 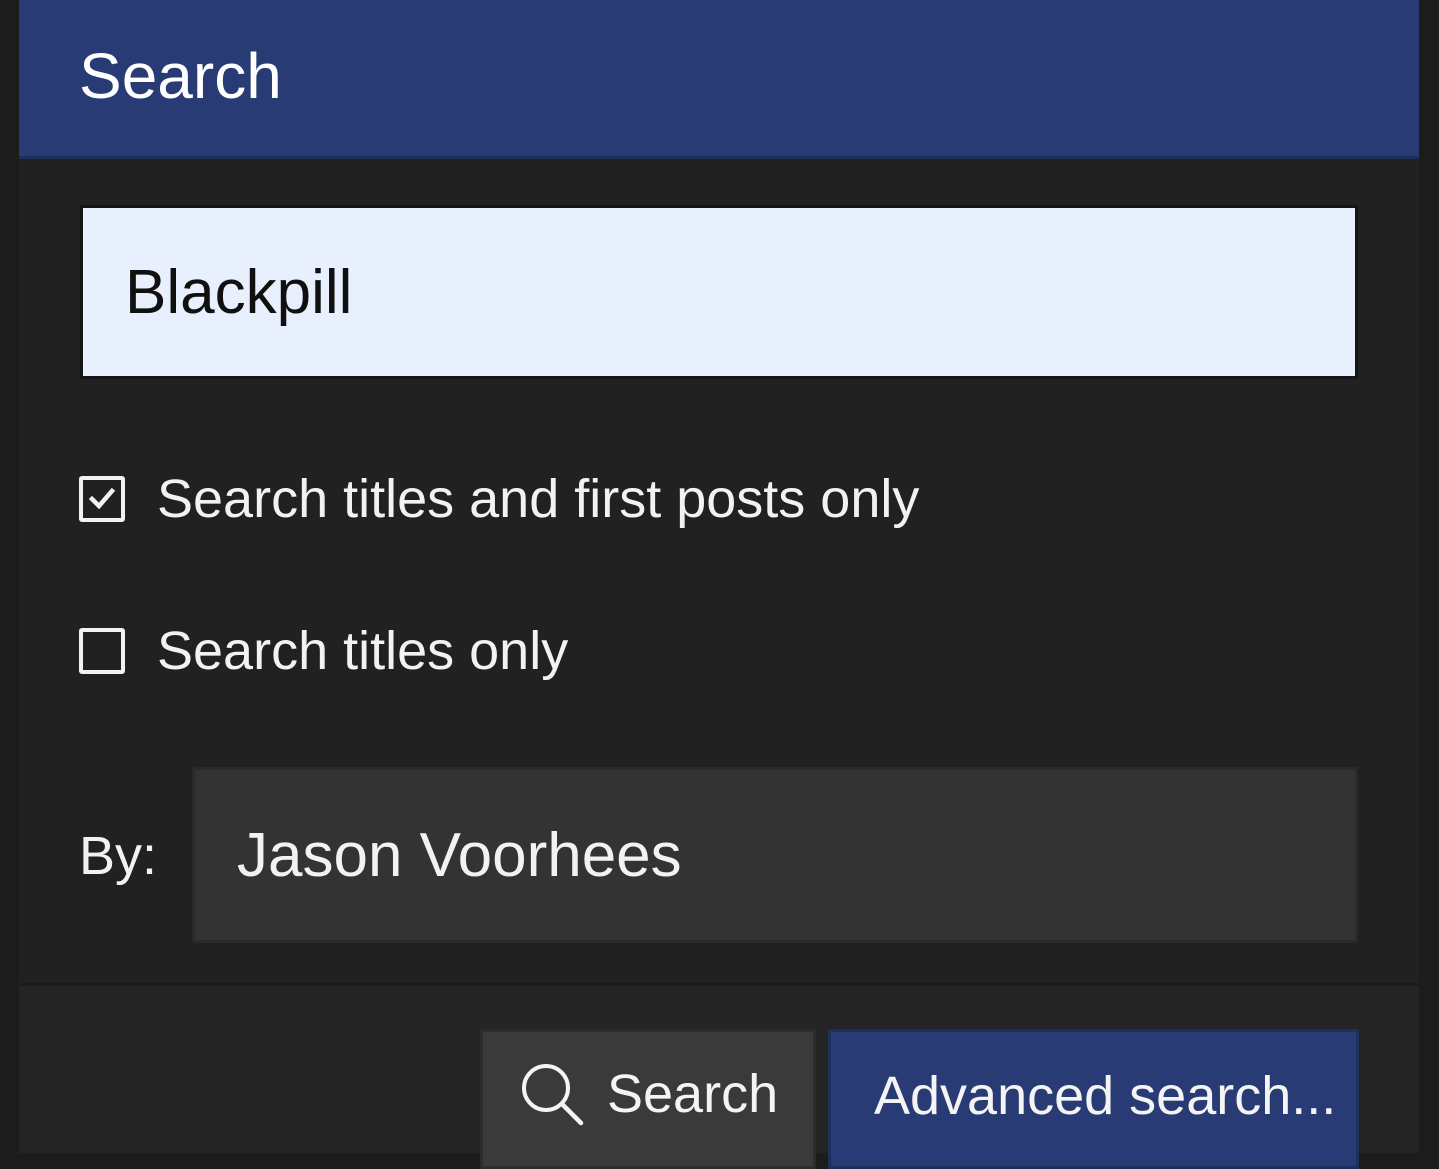 I want to click on checkbox-checked, so click(x=102, y=499).